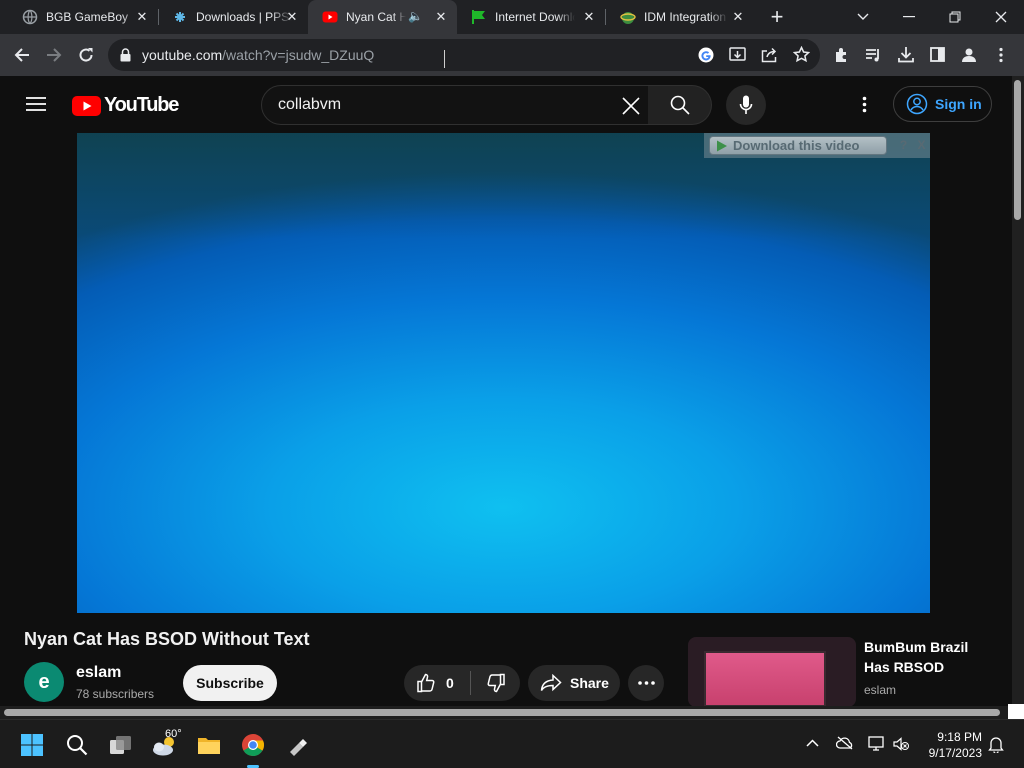  I want to click on windows-taskbar: 60° 9:18 PM 9/17/2023, so click(512, 743).